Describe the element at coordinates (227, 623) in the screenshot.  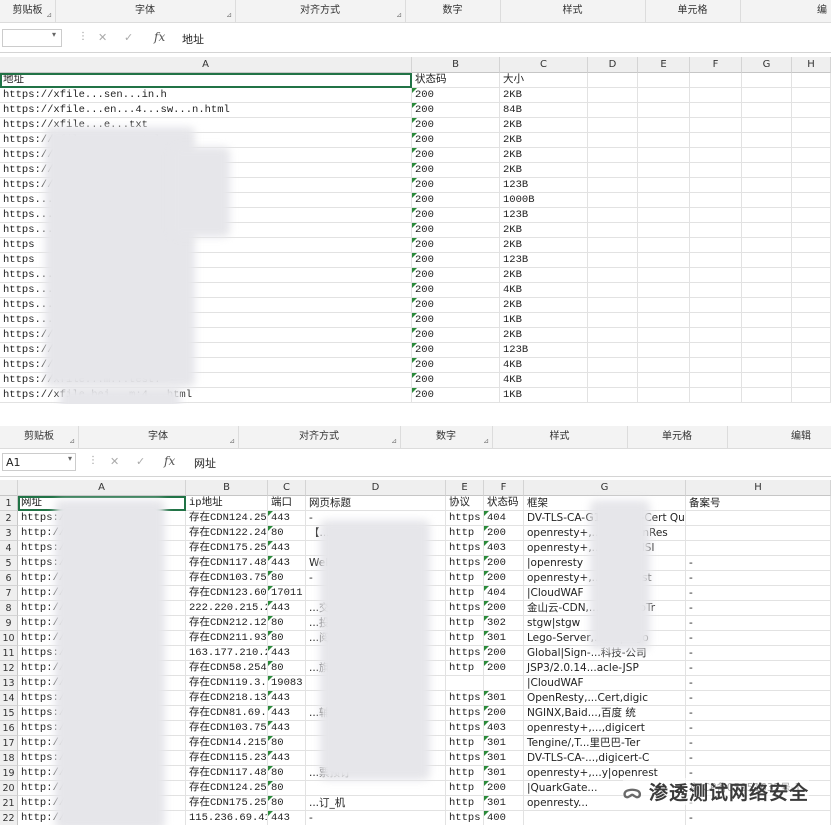
I see `table-cell: 存在CDN212.129.` at that location.